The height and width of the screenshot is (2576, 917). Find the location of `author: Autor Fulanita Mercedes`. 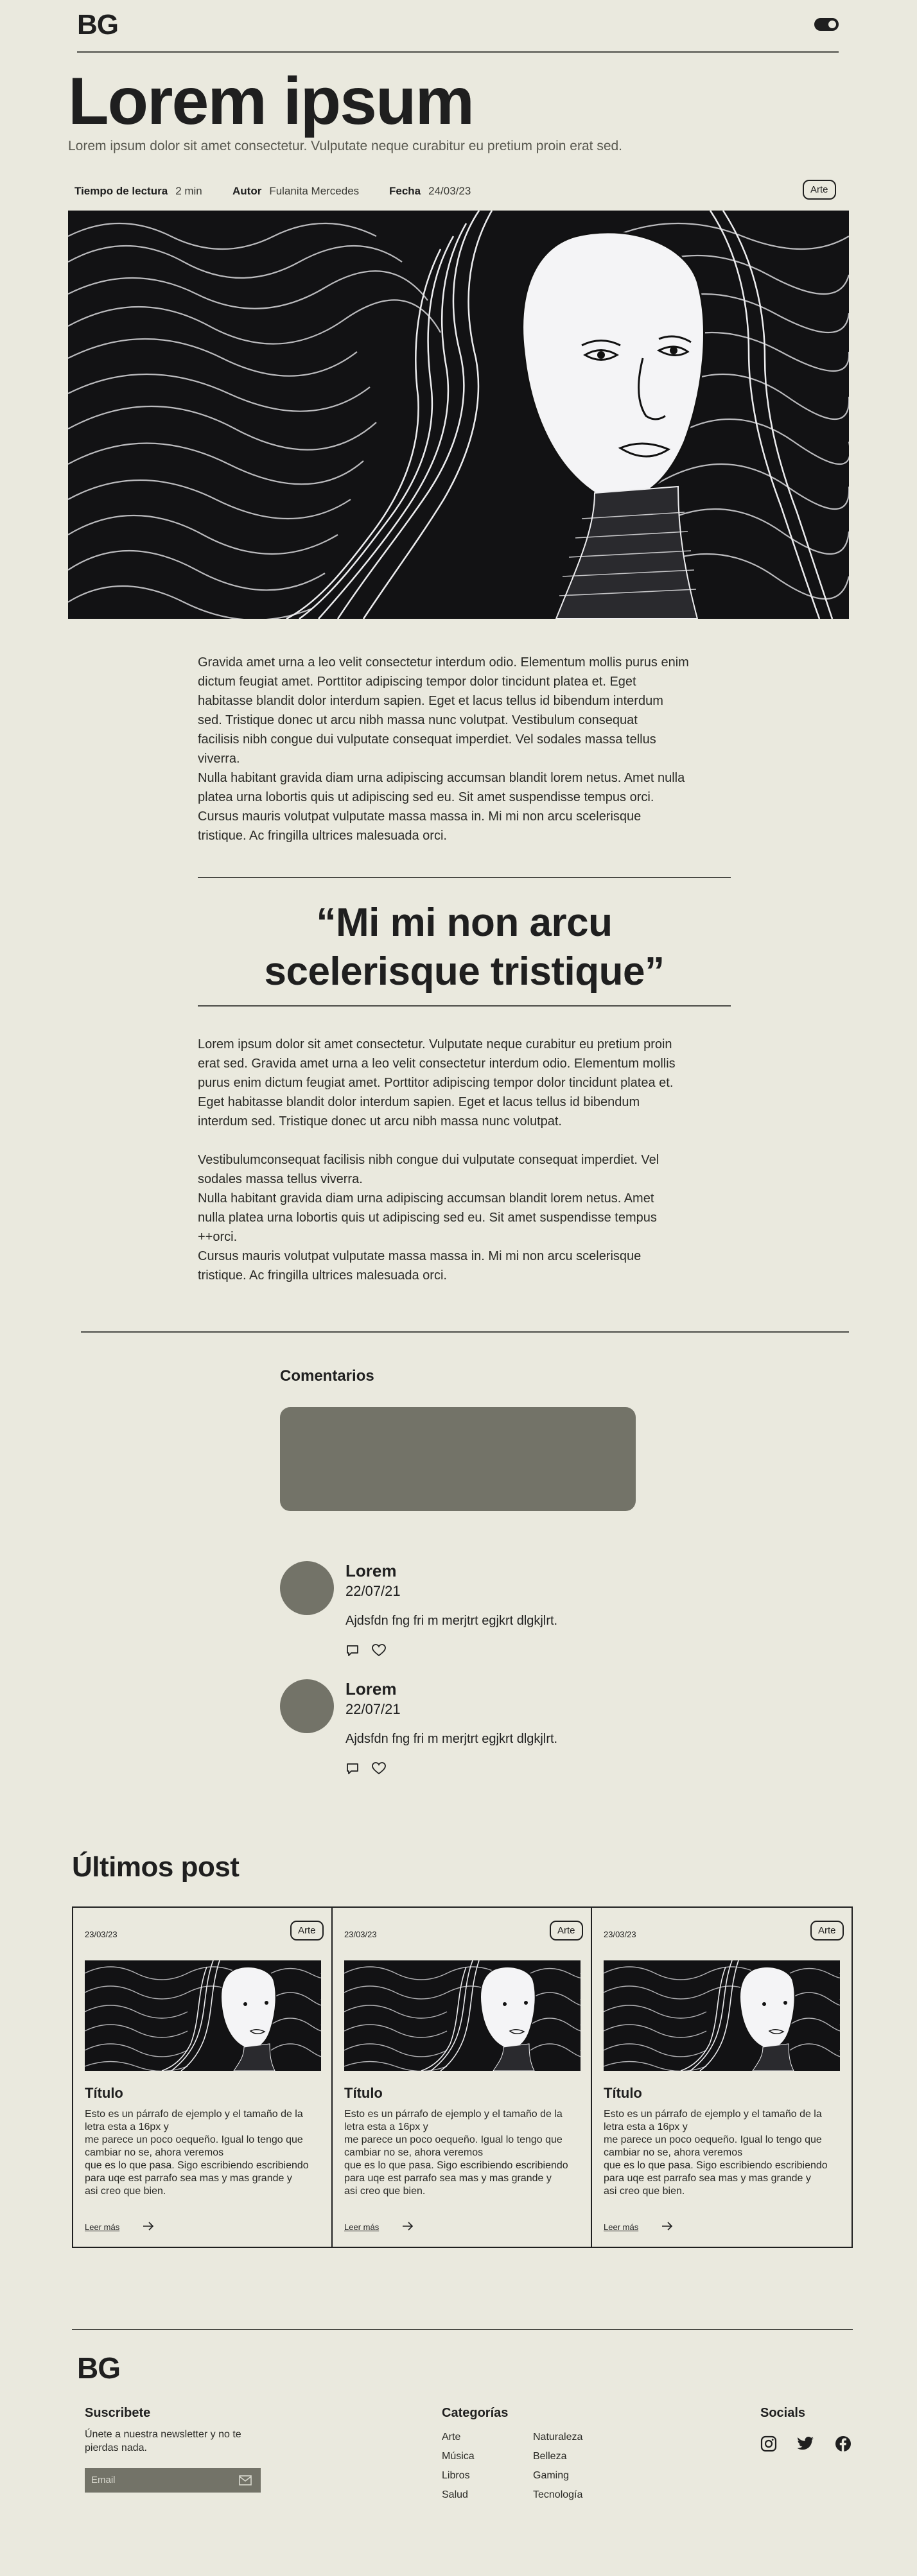

author: Autor Fulanita Mercedes is located at coordinates (295, 192).